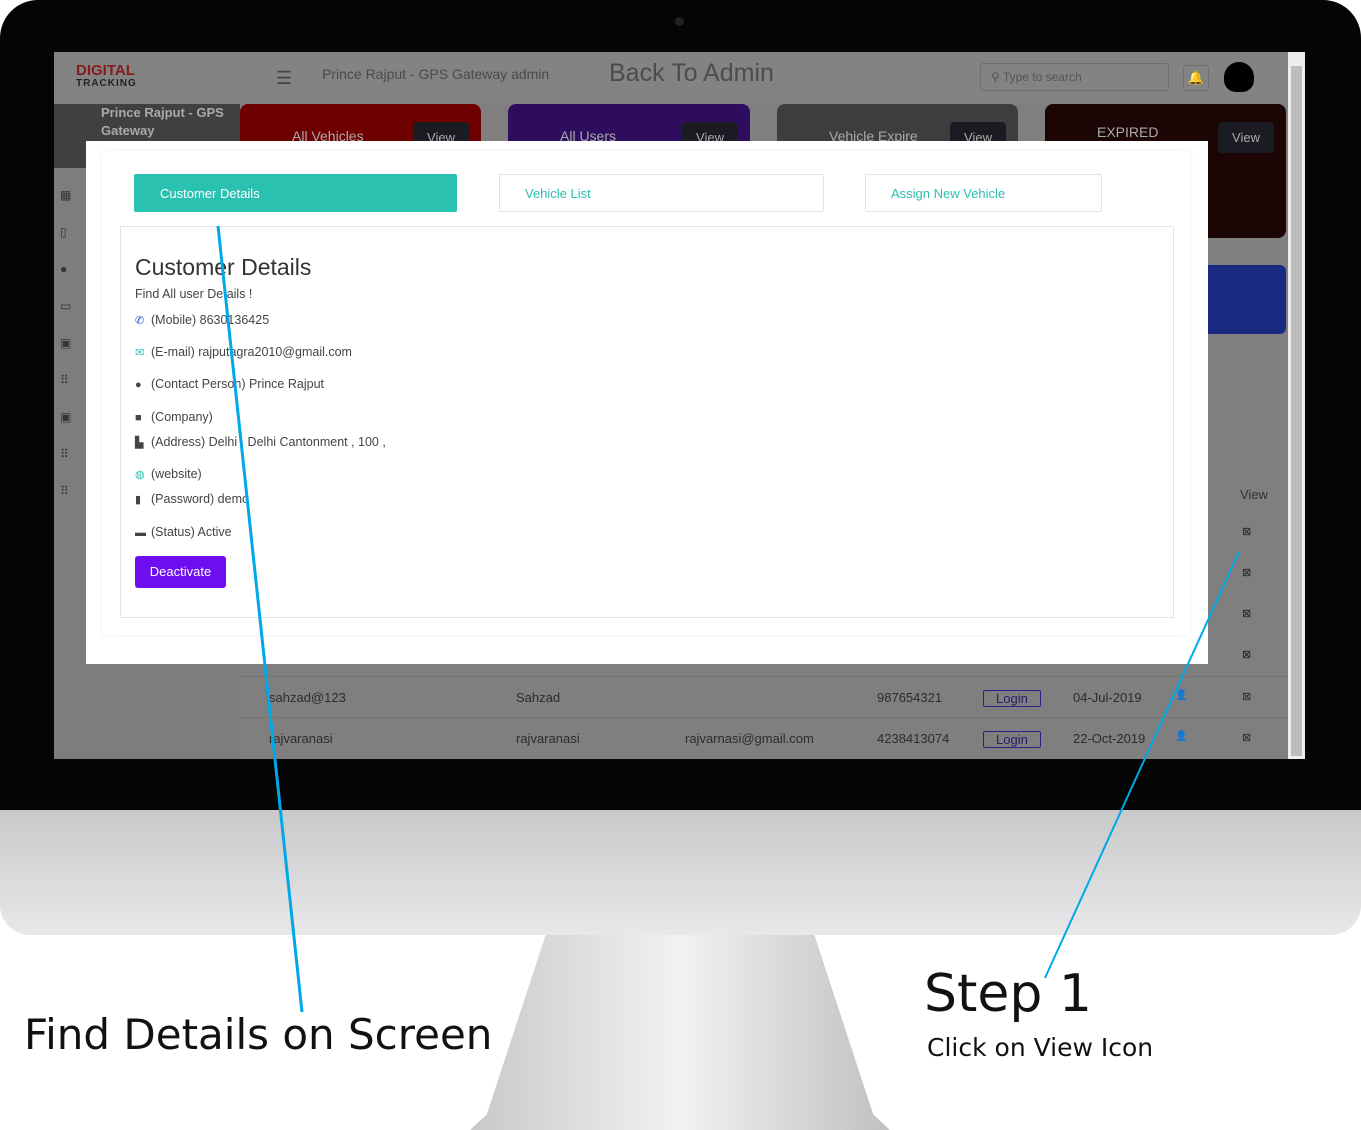  I want to click on pointer-line-details, so click(260, 619).